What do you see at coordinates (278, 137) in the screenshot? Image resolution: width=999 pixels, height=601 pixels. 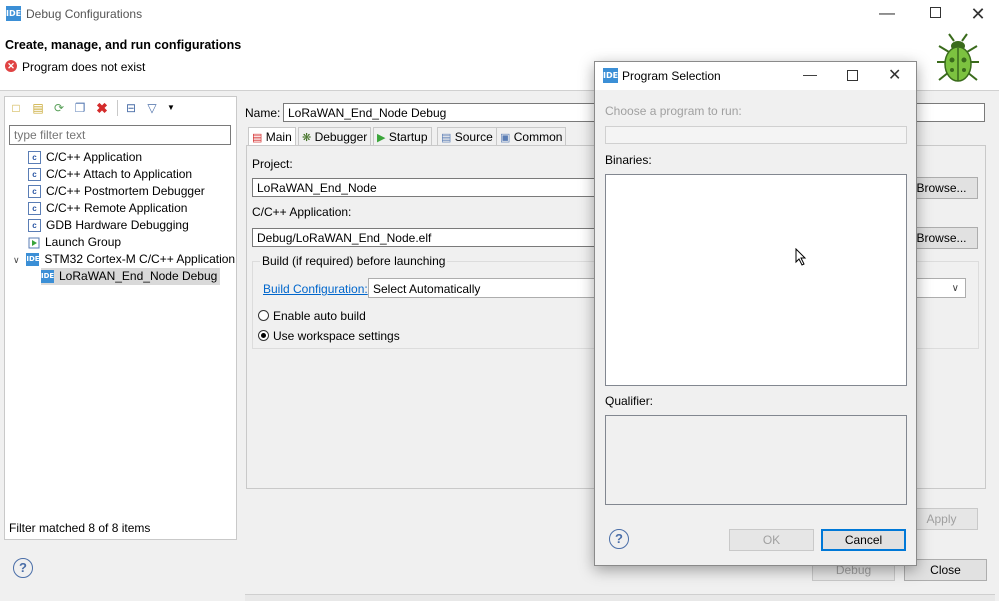 I see `tab-label: Main` at bounding box center [278, 137].